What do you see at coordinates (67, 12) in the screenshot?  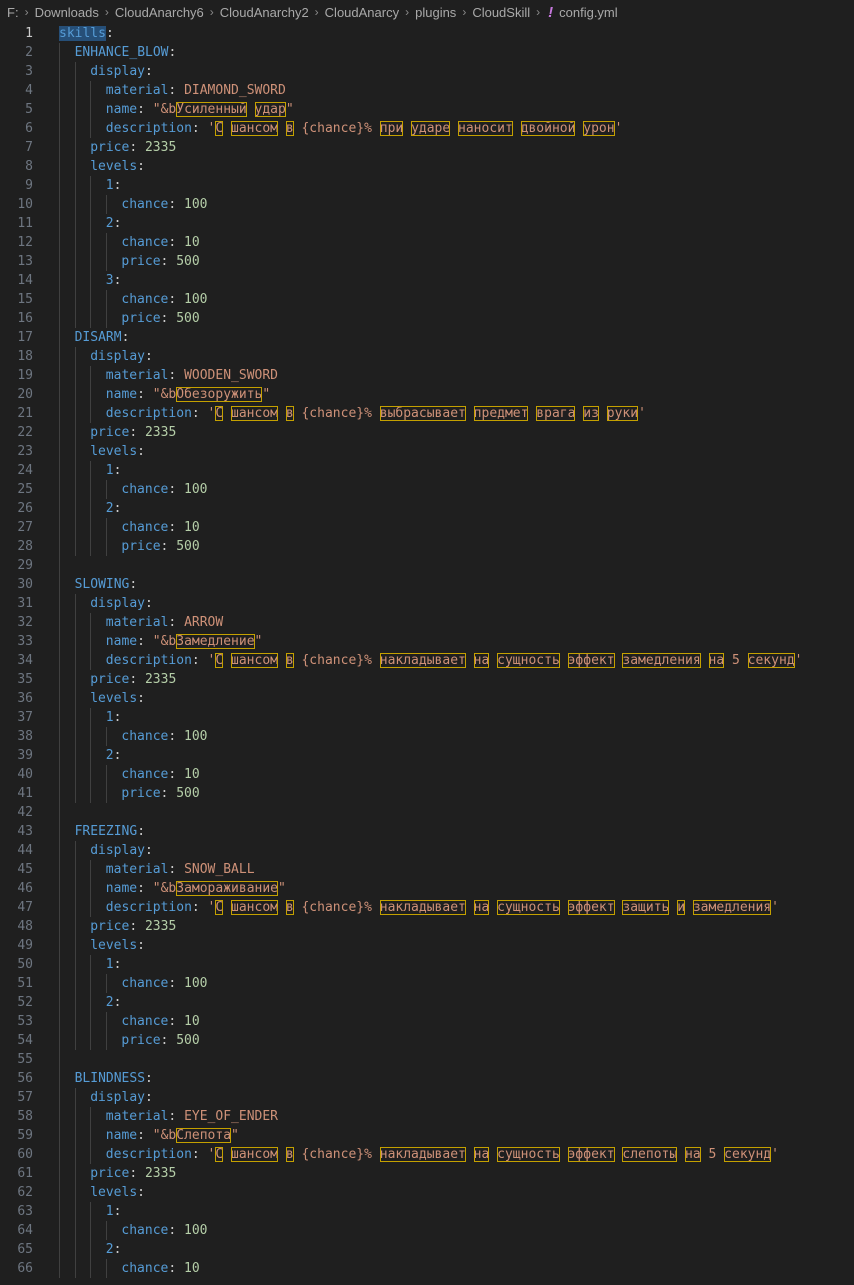 I see `breadcrumb-item: Downloads` at bounding box center [67, 12].